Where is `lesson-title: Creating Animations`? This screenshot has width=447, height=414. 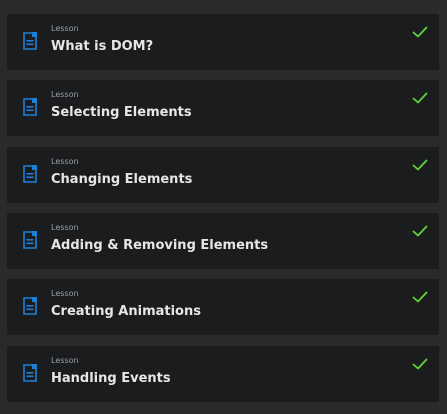 lesson-title: Creating Animations is located at coordinates (126, 311).